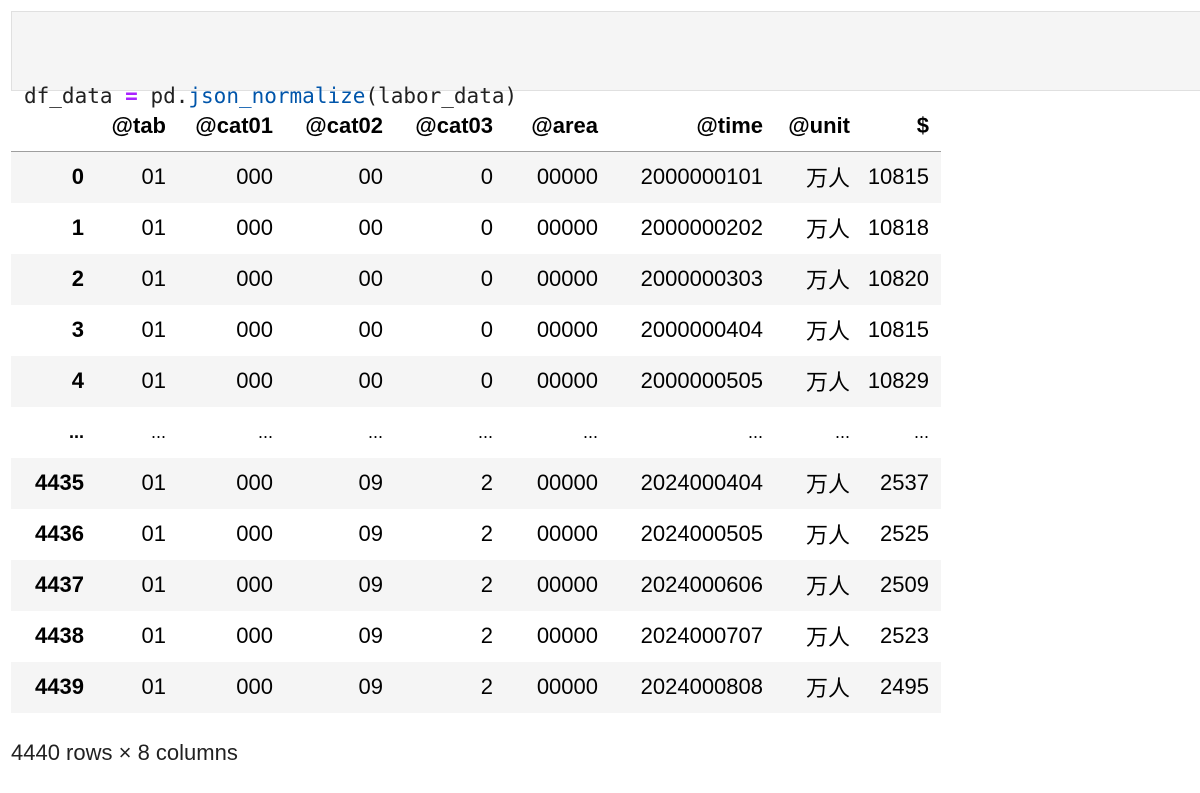 Image resolution: width=1200 pixels, height=793 pixels. I want to click on row-index: 4436, so click(59, 533).